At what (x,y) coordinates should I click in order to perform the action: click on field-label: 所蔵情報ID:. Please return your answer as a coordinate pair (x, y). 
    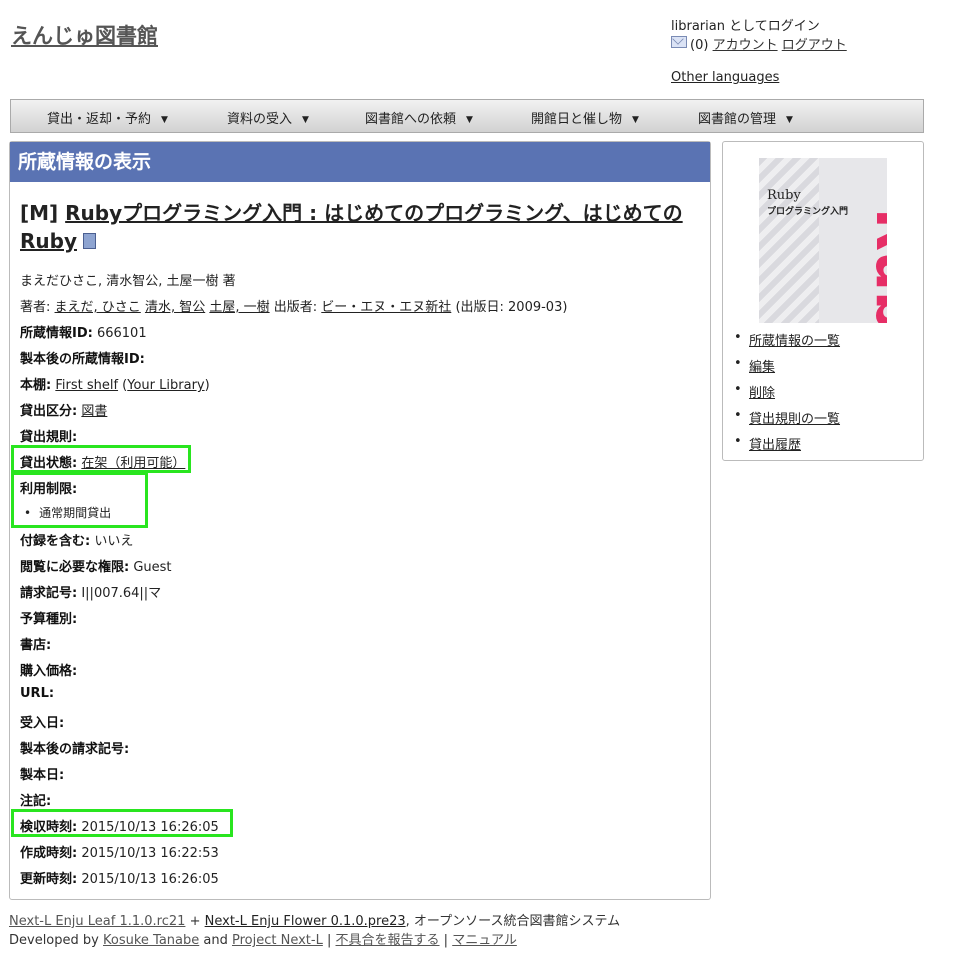
    Looking at the image, I should click on (56, 333).